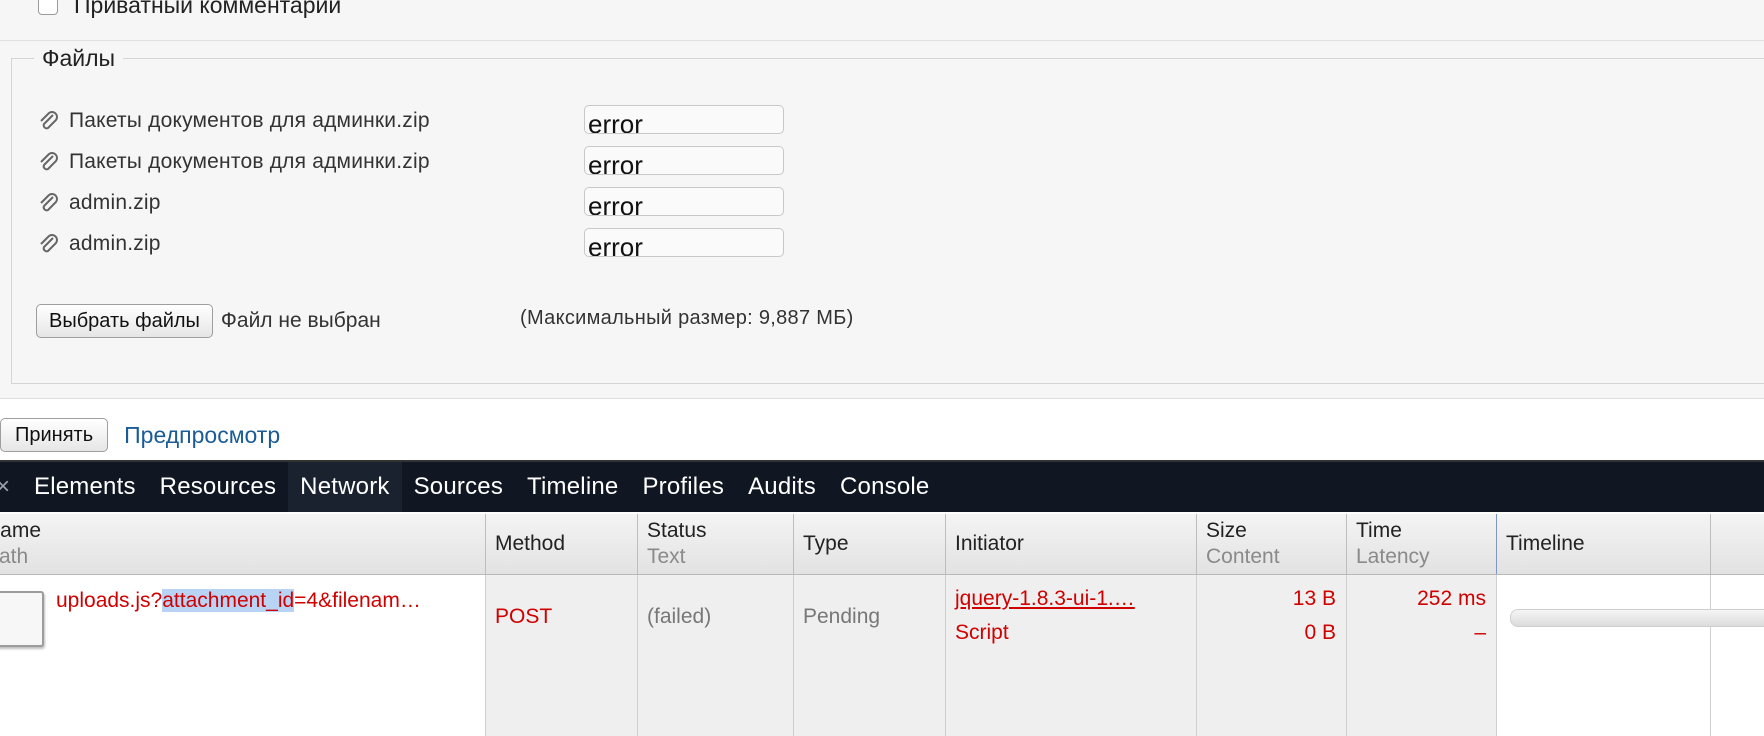  What do you see at coordinates (1422, 544) in the screenshot?
I see `column-header-time: Time Latency` at bounding box center [1422, 544].